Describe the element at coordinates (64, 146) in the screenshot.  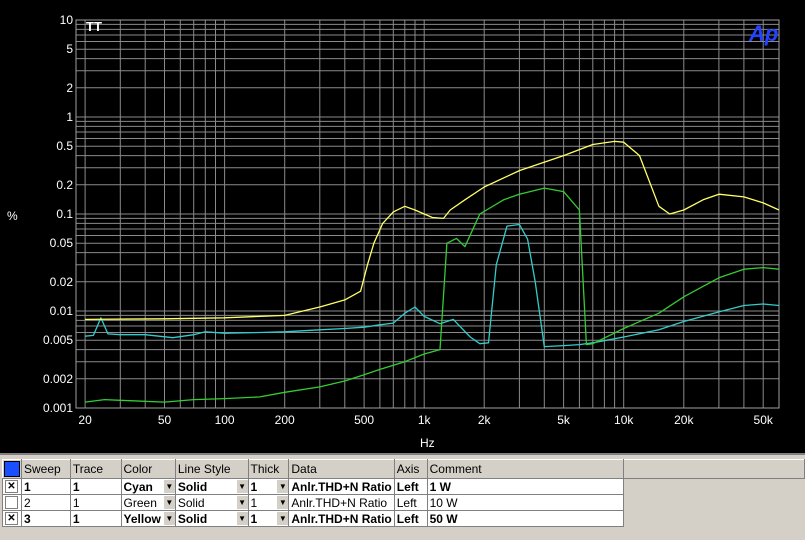
I see `y-tick-label: 0.5` at that location.